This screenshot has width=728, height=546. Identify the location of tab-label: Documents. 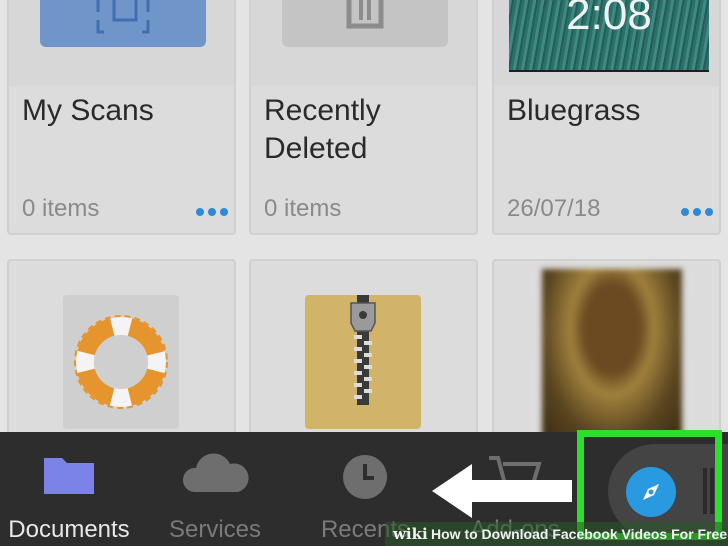
(69, 529).